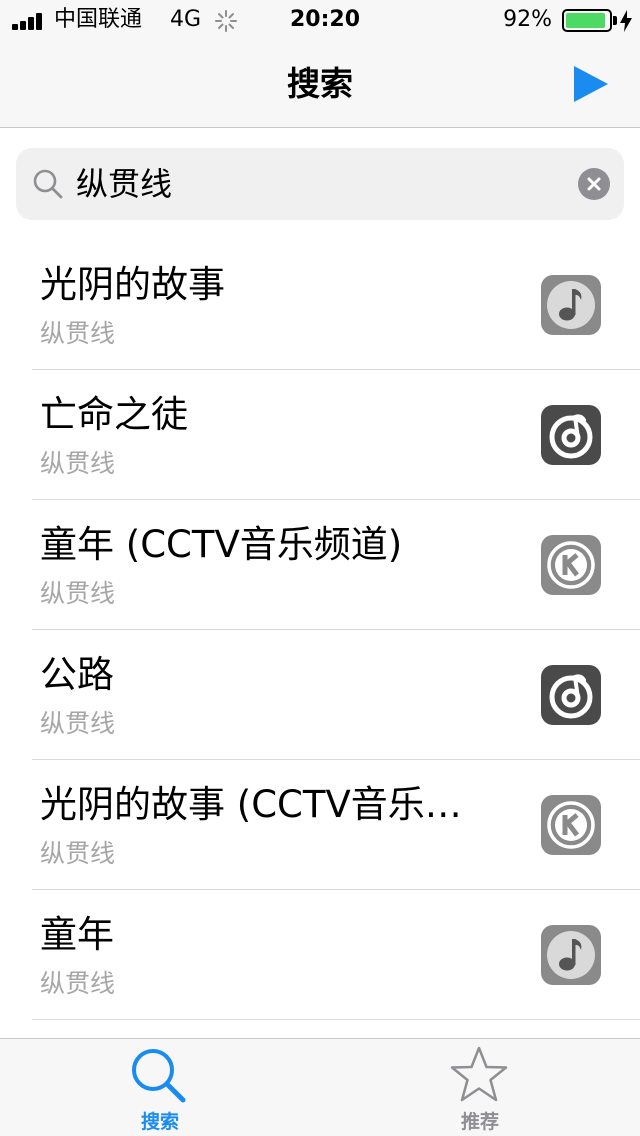  I want to click on clear-search-button, so click(594, 184).